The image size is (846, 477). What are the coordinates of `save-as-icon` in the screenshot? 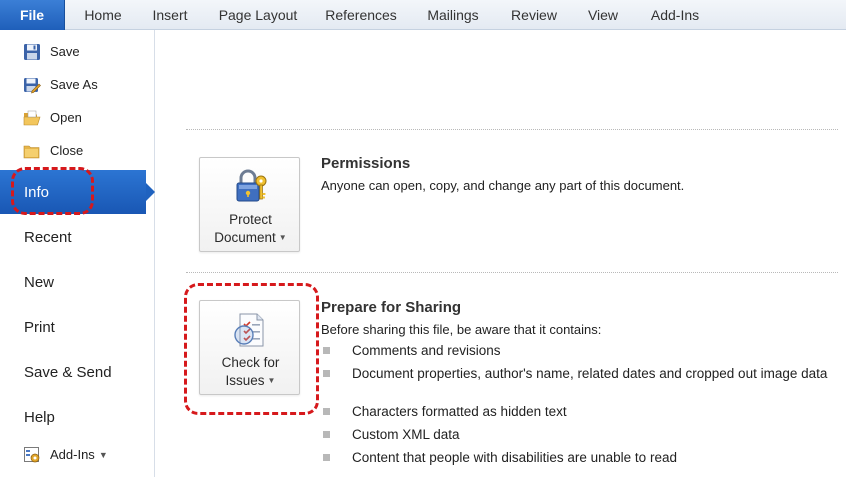 It's located at (32, 85).